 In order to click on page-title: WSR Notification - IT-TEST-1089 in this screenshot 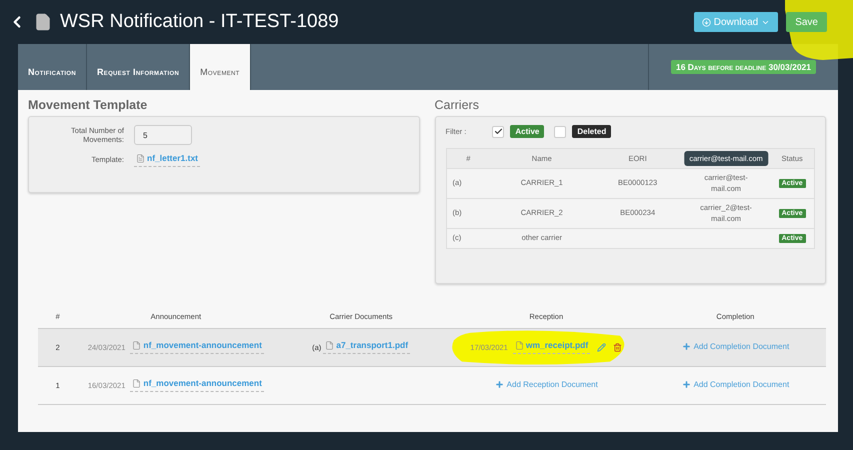, I will do `click(200, 22)`.